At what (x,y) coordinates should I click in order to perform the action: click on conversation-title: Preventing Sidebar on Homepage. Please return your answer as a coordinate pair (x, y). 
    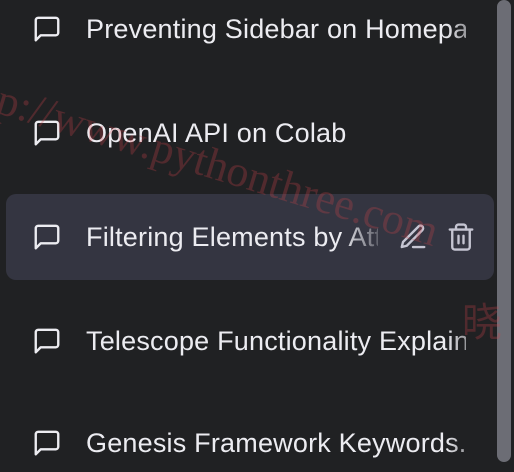
    Looking at the image, I should click on (276, 28).